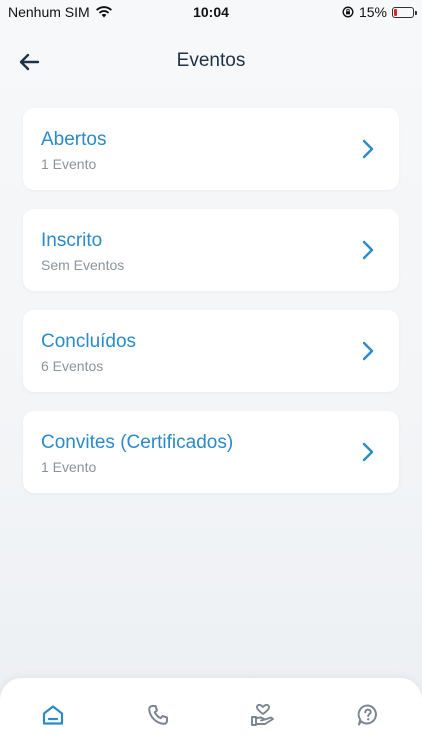 The width and height of the screenshot is (422, 750). I want to click on nav-volunteer, so click(263, 715).